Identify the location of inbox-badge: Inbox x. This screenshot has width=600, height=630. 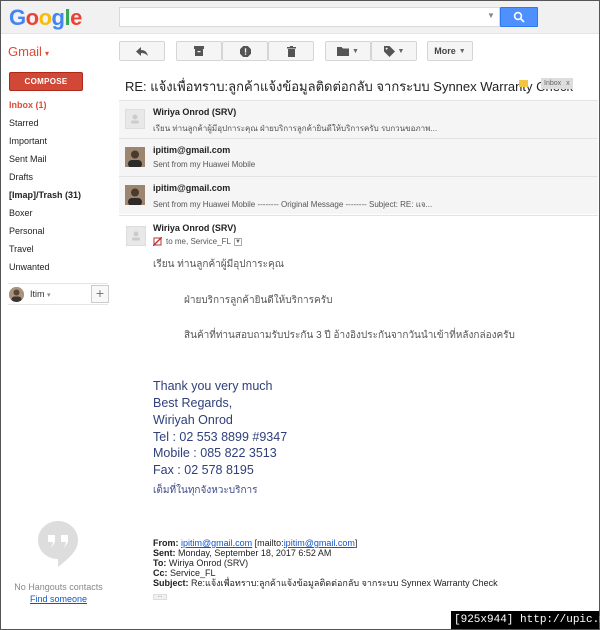
(557, 83).